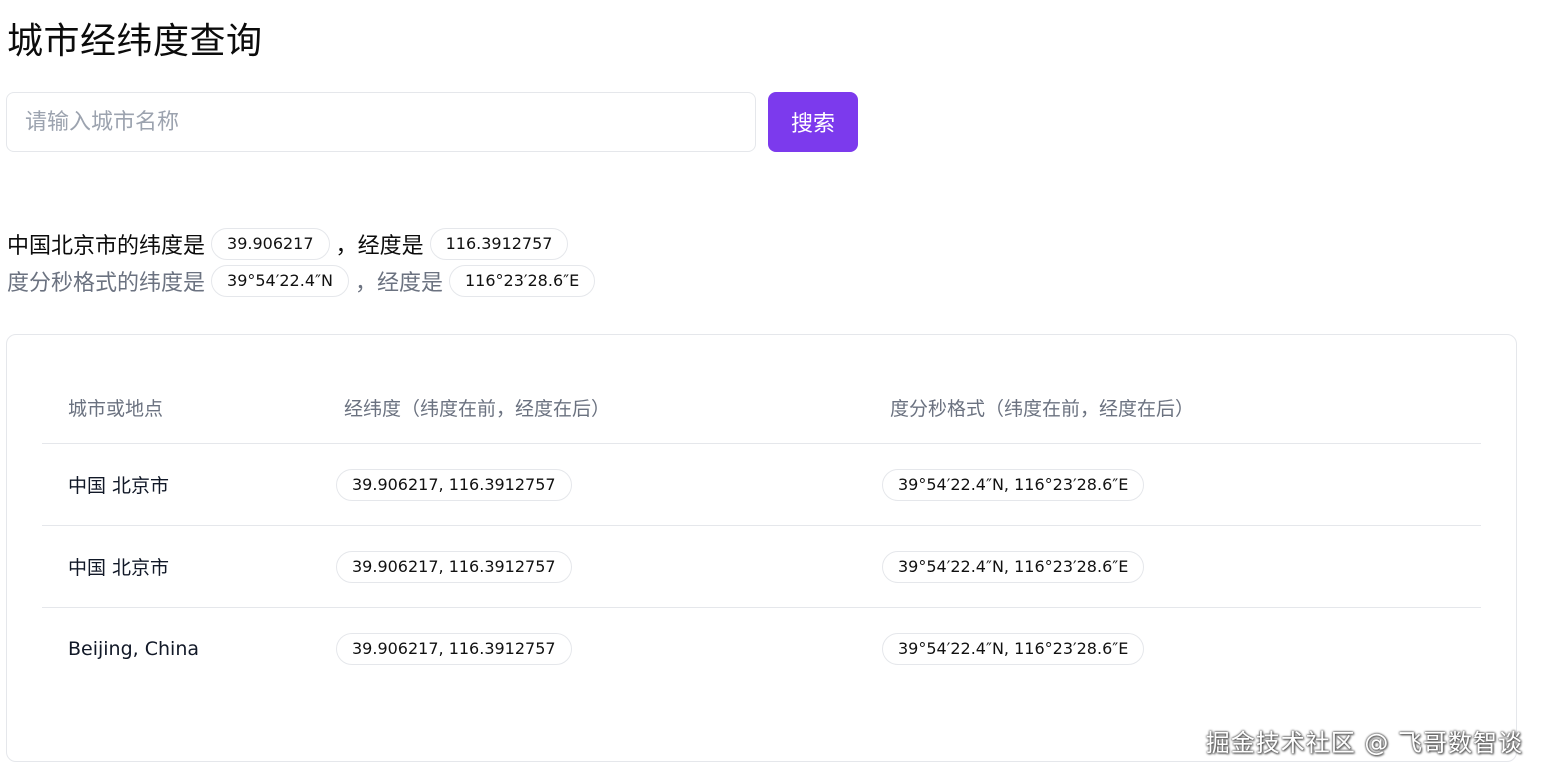  I want to click on result-decimal-line: 中国北京市的纬度是 39.906217 ， 经度是 116.3912757, so click(290, 244).